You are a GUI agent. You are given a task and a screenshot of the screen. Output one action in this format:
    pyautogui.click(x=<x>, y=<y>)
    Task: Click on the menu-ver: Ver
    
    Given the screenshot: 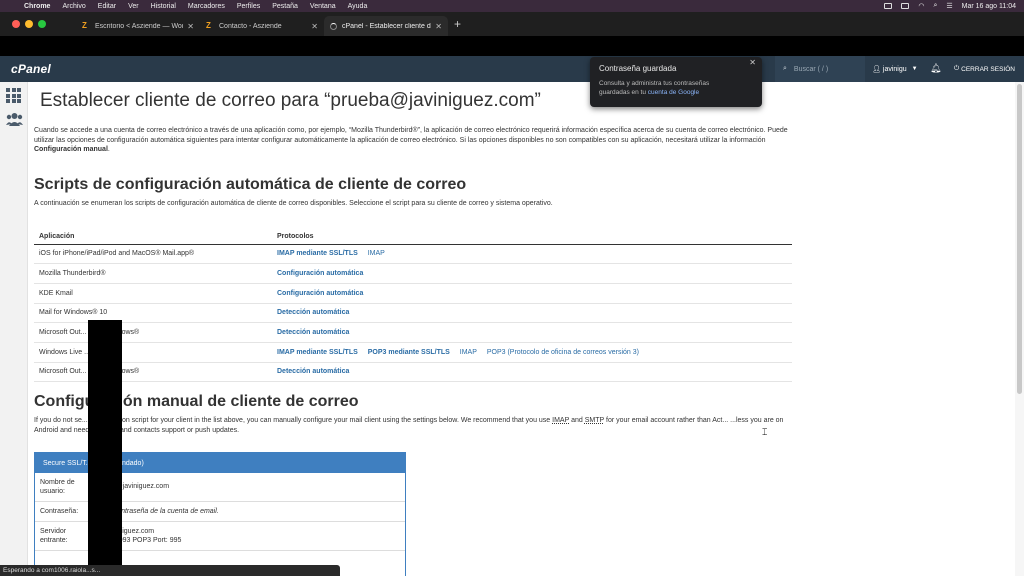 What is the action you would take?
    pyautogui.click(x=133, y=6)
    